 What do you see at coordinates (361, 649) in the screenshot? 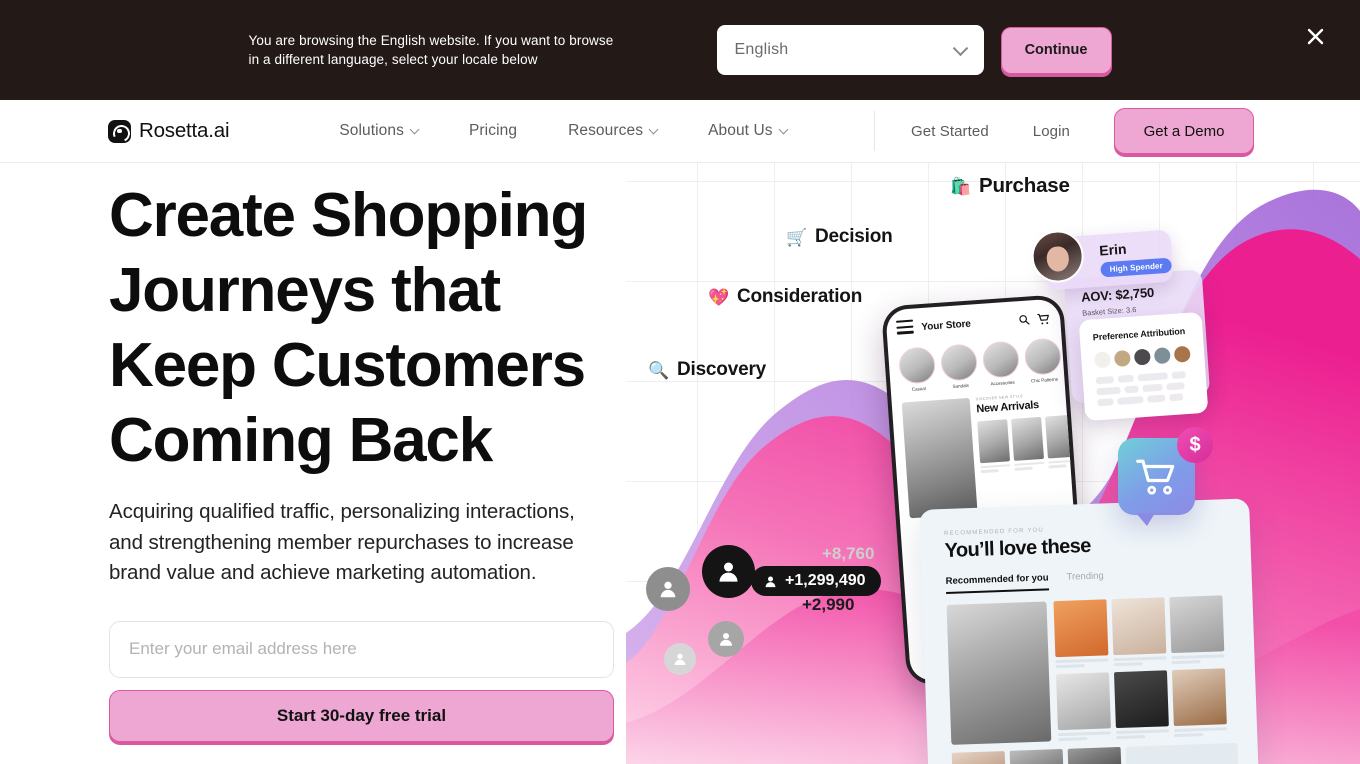
I see `email-field` at bounding box center [361, 649].